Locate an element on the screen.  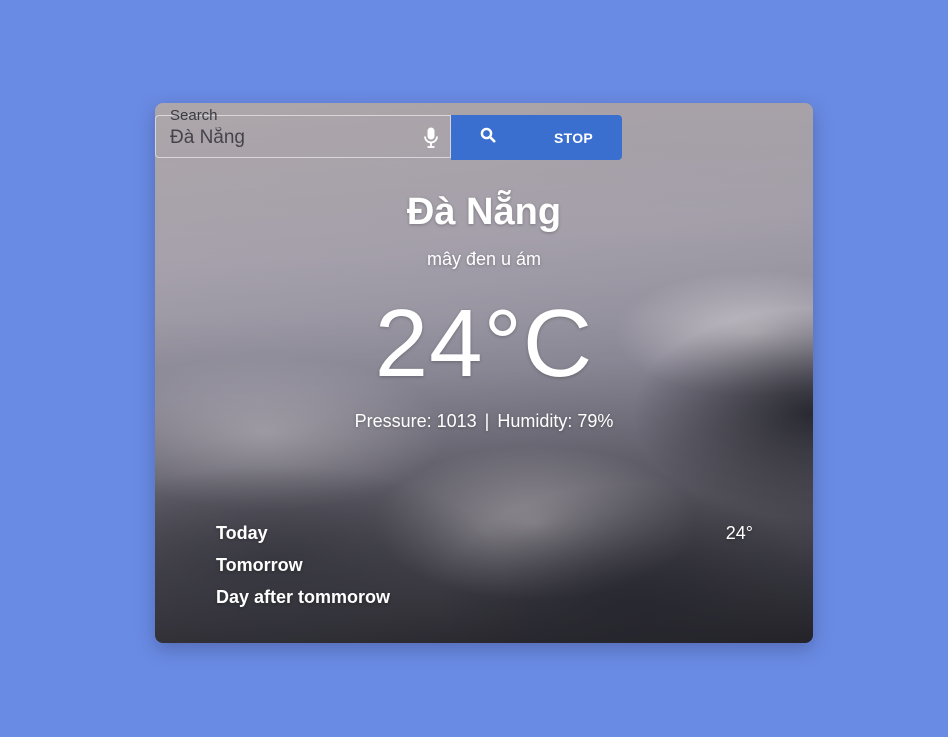
city-name: Đà Nẵng is located at coordinates (484, 212).